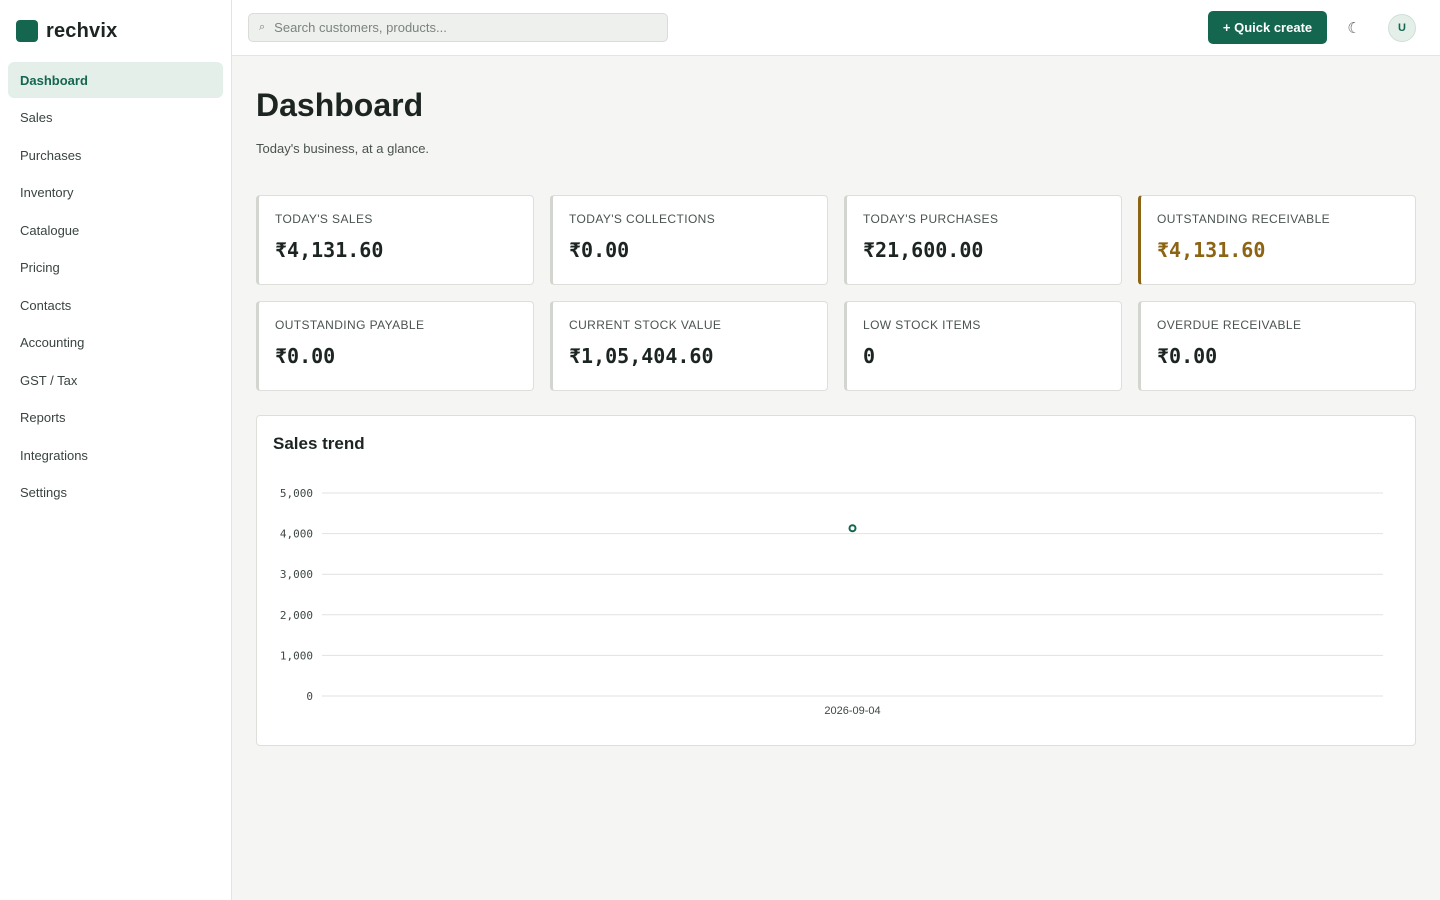  Describe the element at coordinates (343, 148) in the screenshot. I see `page-subtitle: Today's business, at a glance.` at that location.